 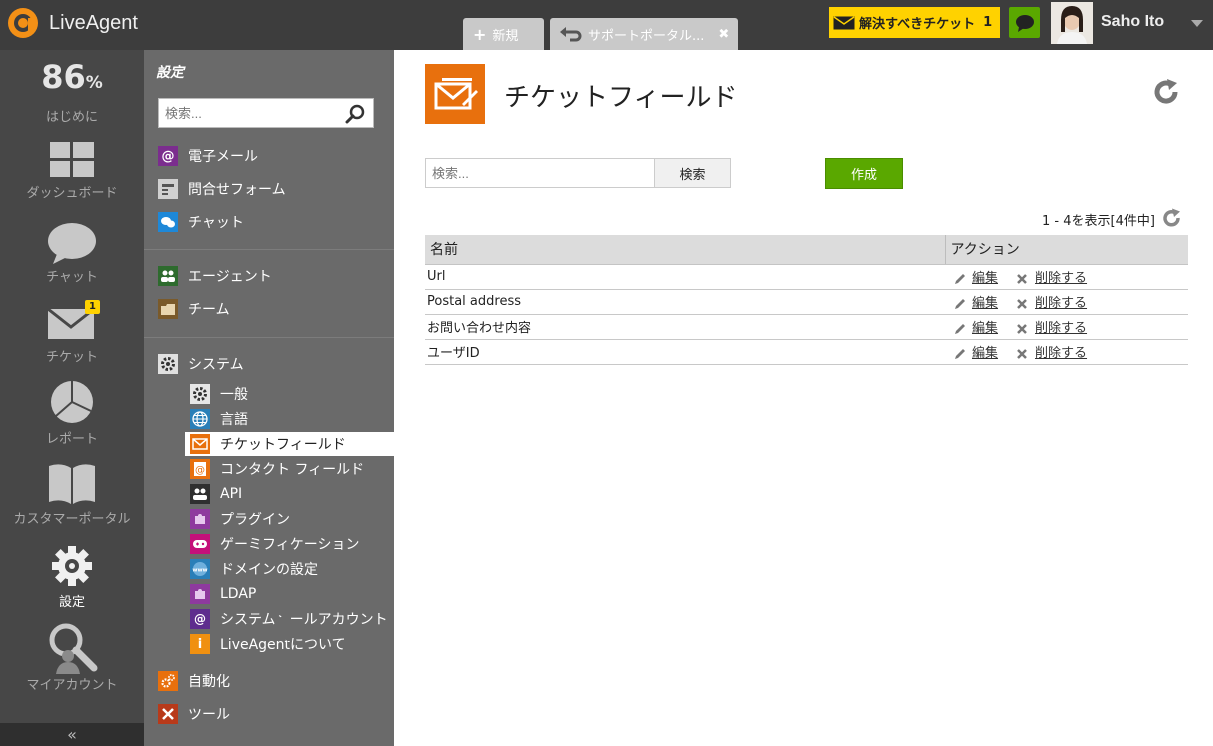 I want to click on sidebar-search-input, so click(x=249, y=113).